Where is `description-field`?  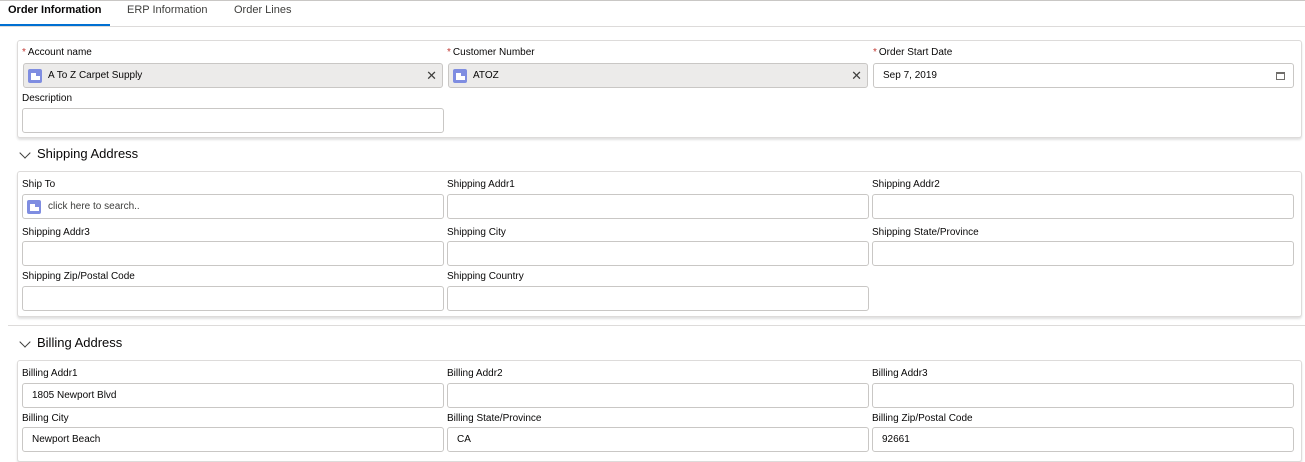 description-field is located at coordinates (233, 120).